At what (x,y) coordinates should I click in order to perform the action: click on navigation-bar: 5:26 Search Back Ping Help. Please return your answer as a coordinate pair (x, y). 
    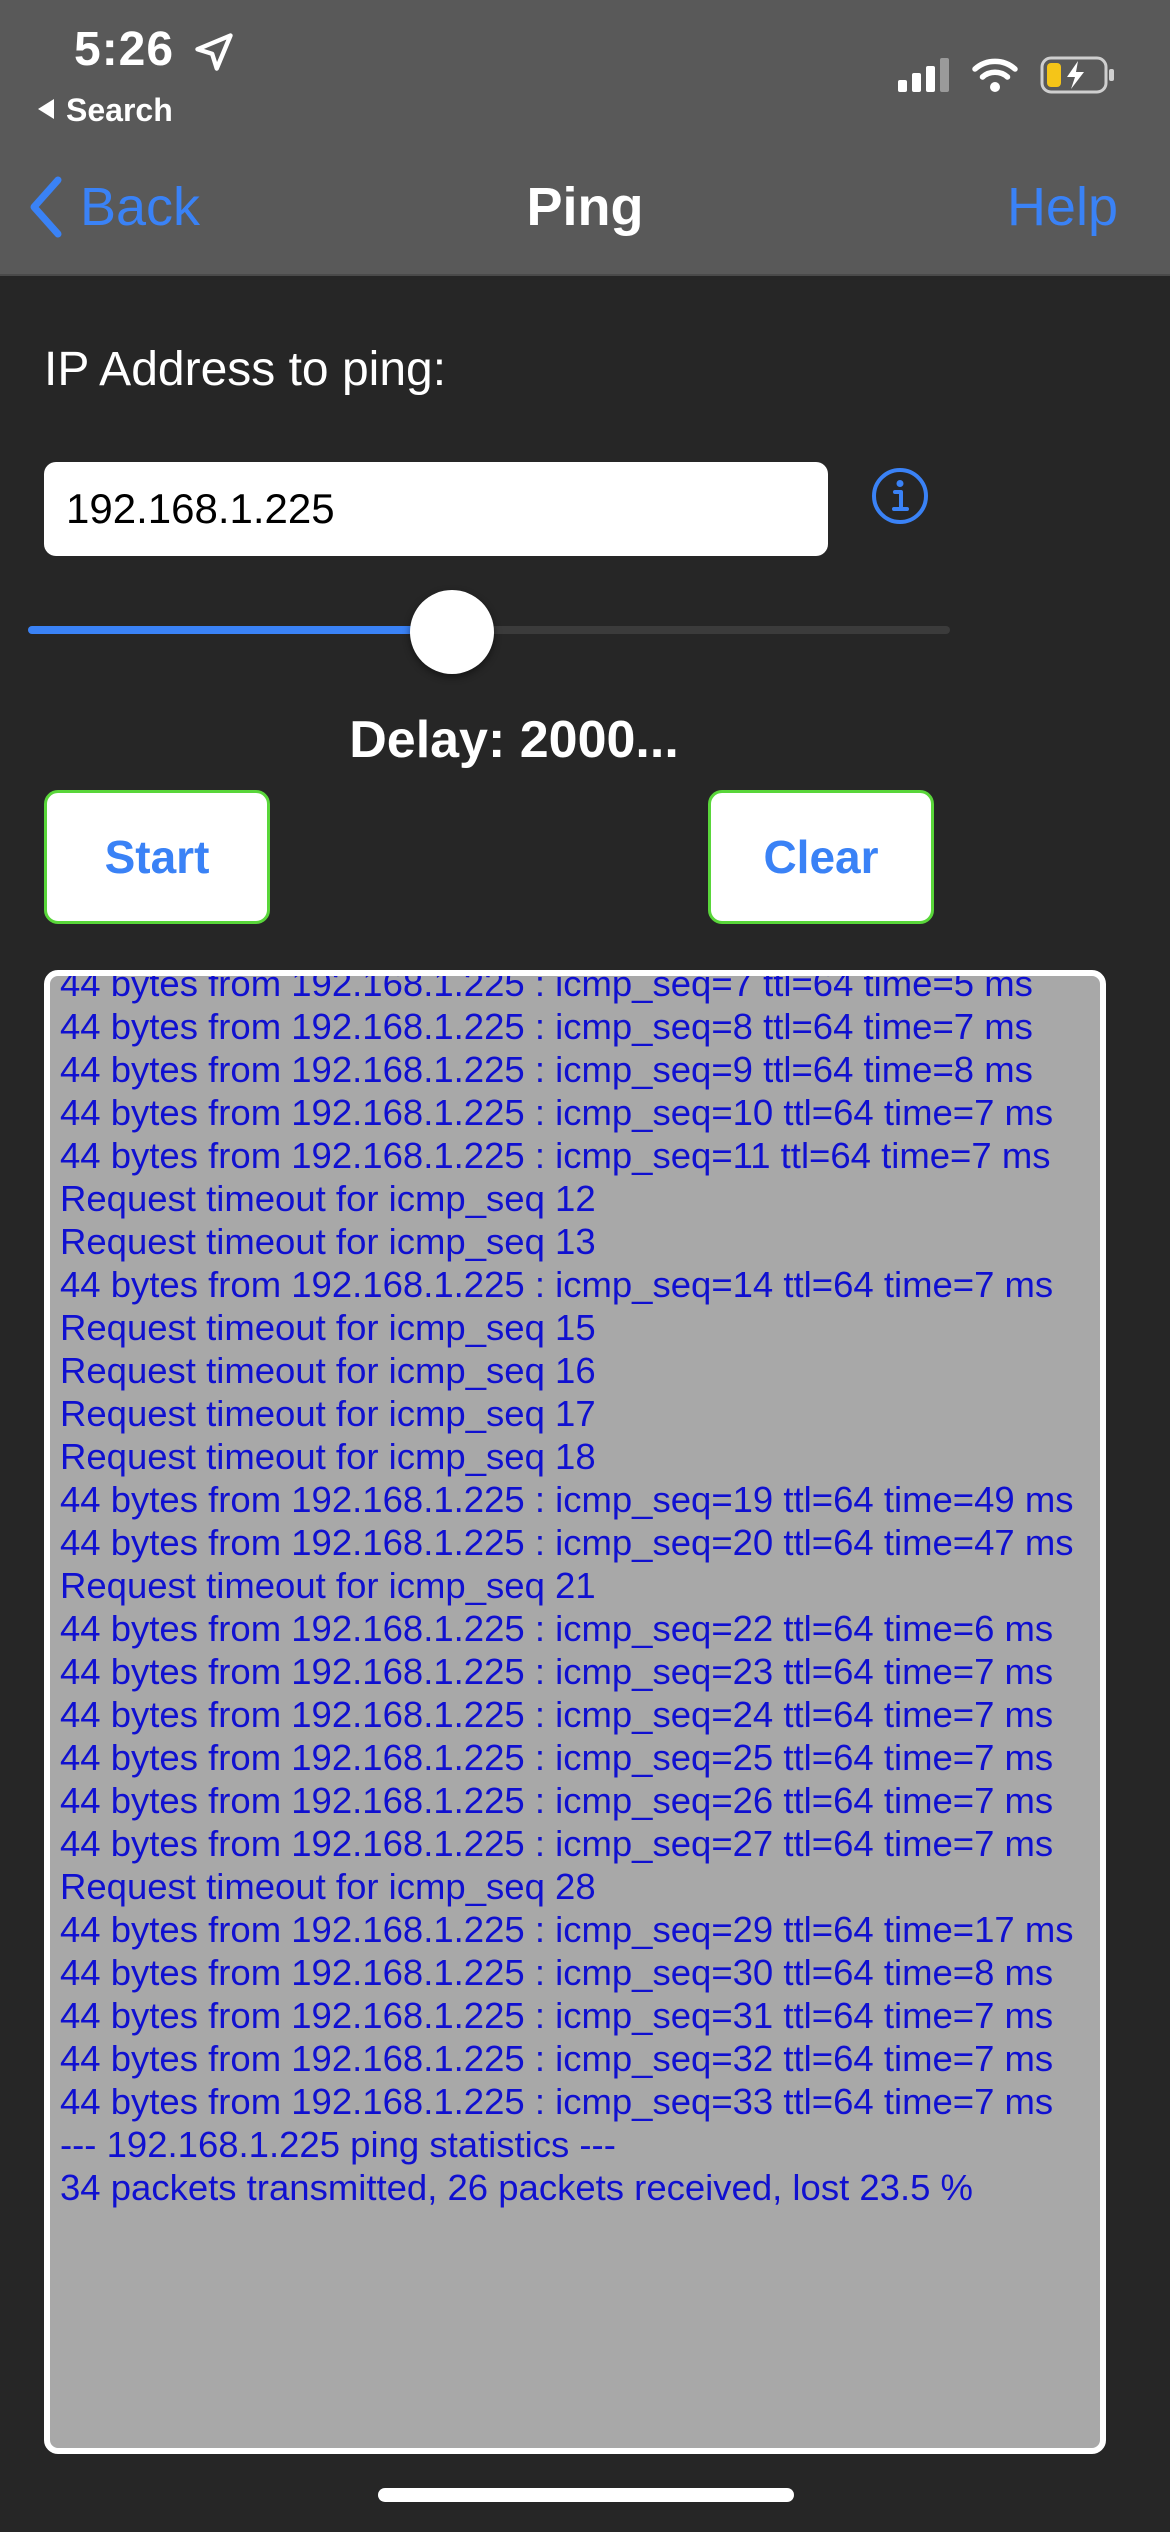
    Looking at the image, I should click on (585, 138).